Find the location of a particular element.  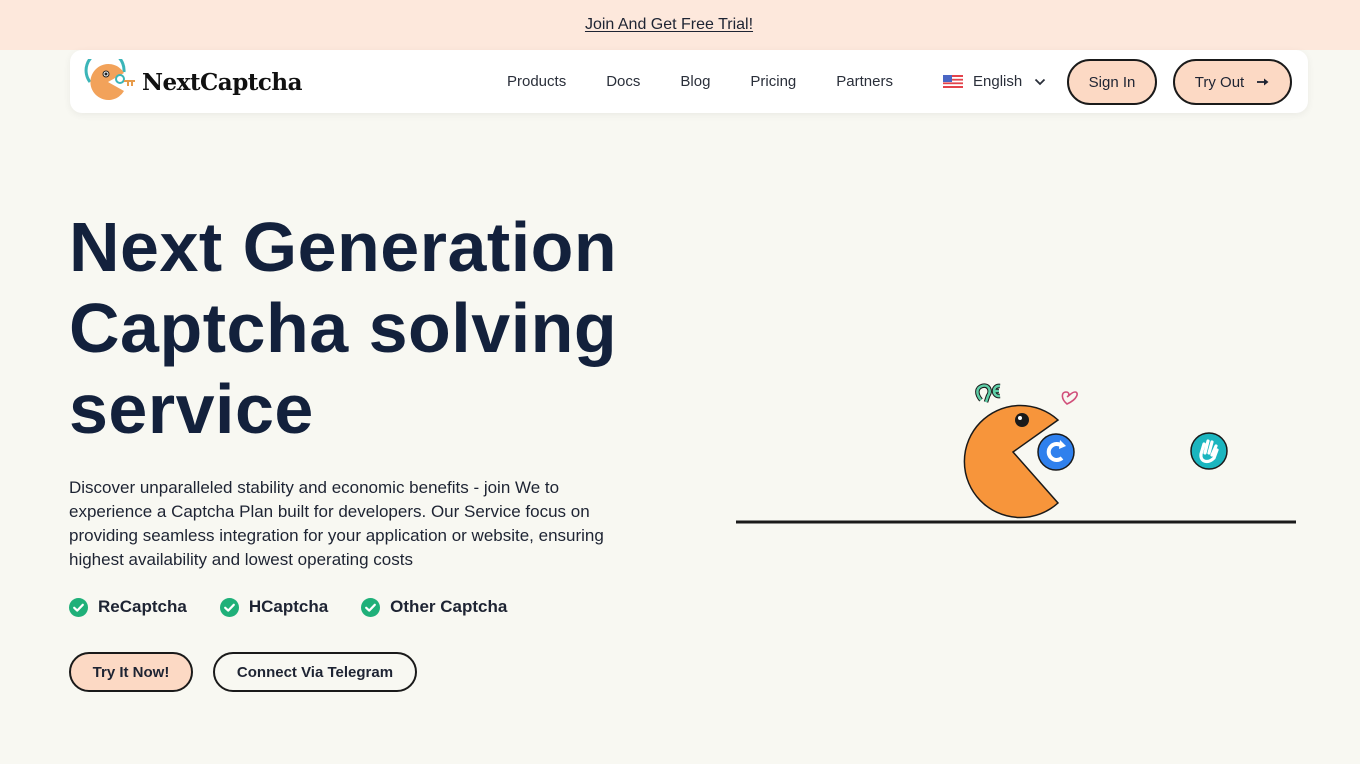

chevron-down-icon is located at coordinates (1040, 81).